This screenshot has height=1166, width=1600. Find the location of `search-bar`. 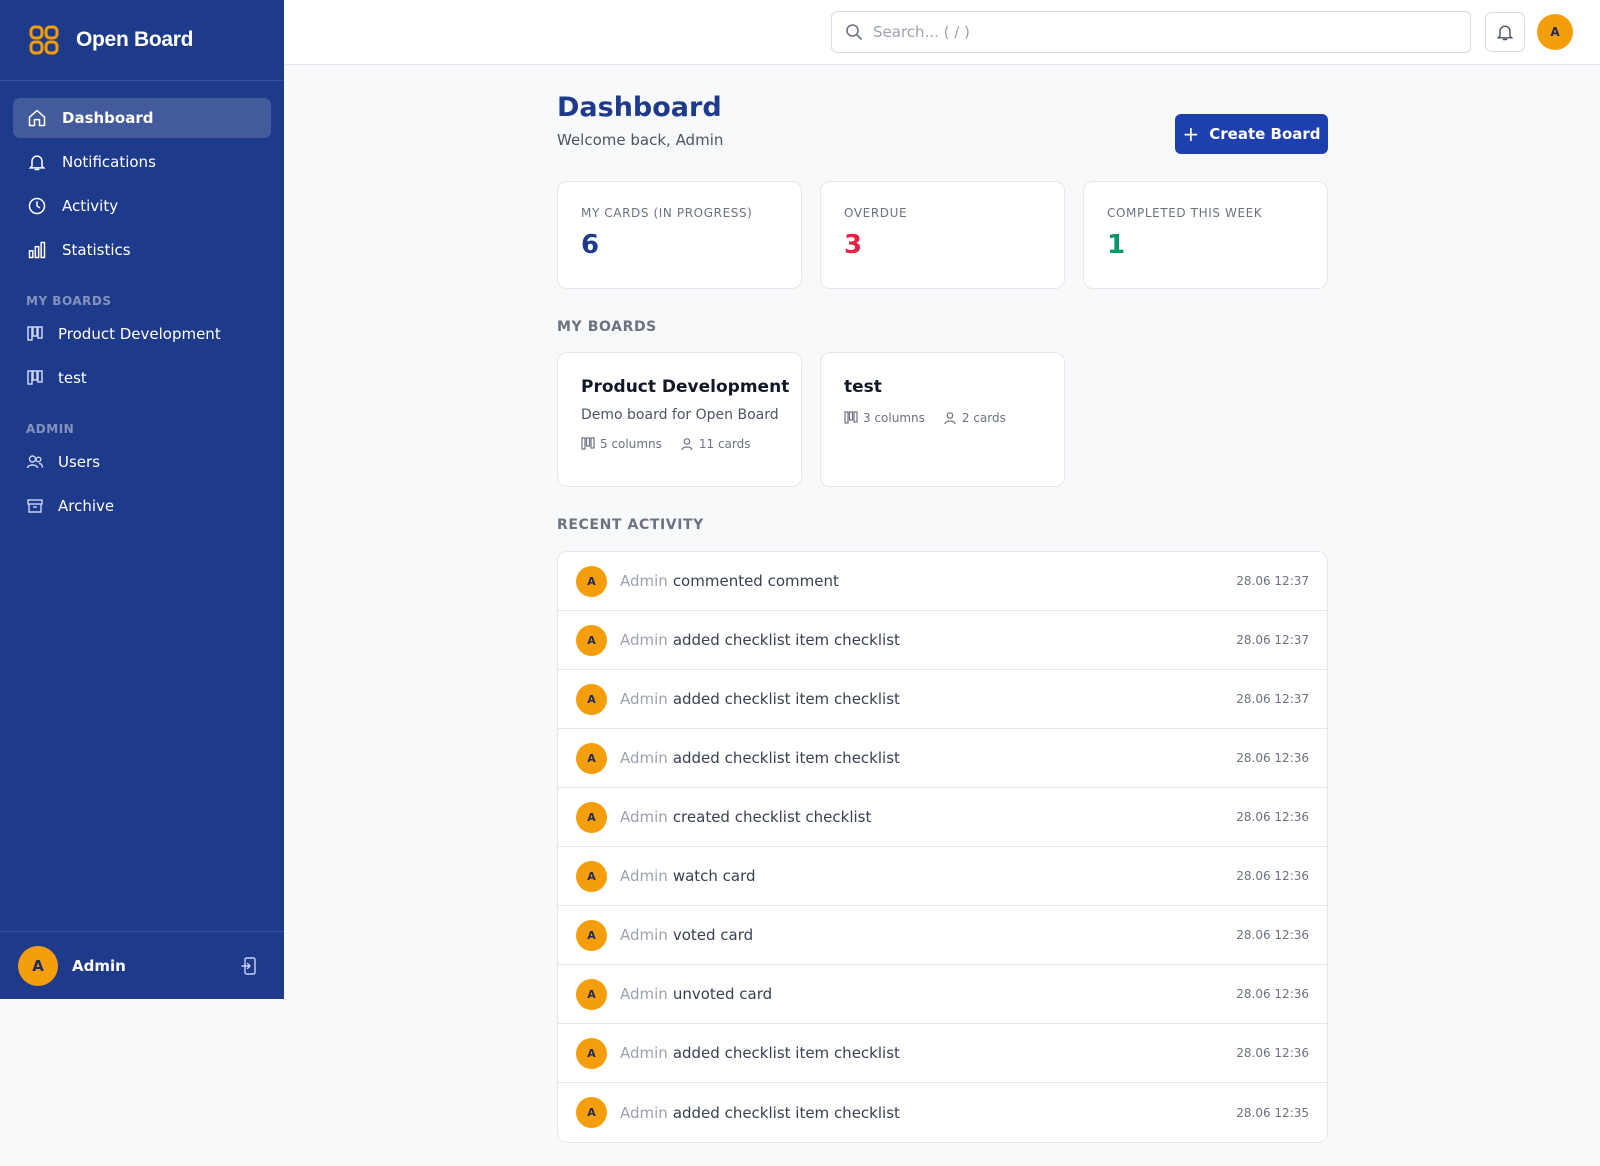

search-bar is located at coordinates (1151, 32).